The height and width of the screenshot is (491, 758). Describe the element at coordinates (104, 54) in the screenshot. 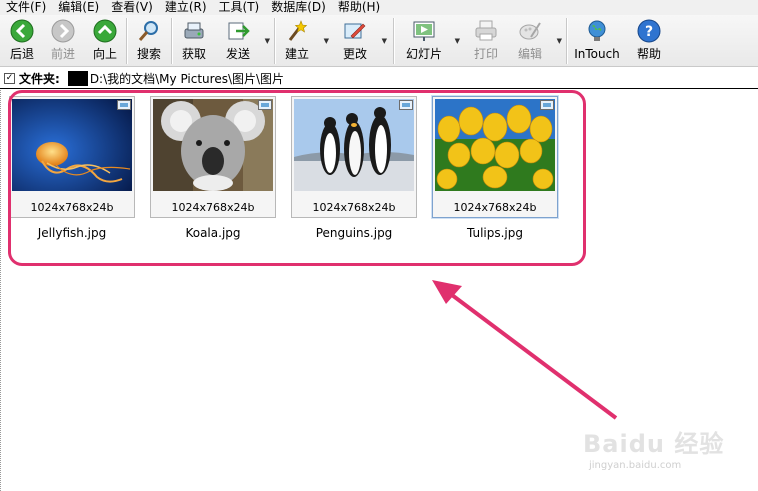

I see `up-label: 向上` at that location.